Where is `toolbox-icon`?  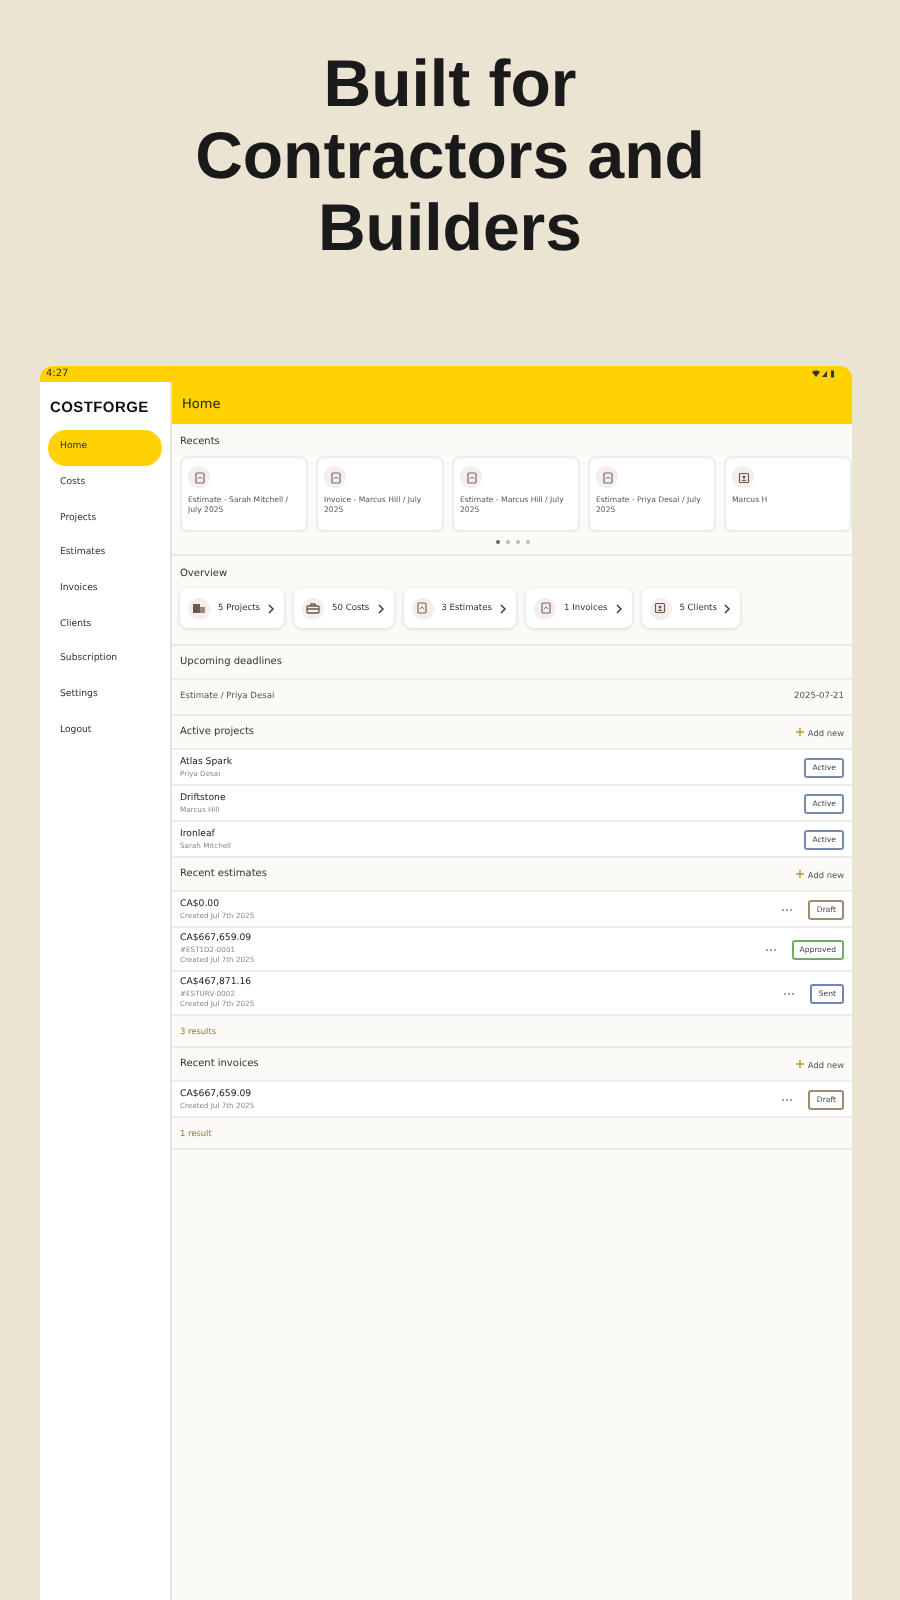 toolbox-icon is located at coordinates (313, 608).